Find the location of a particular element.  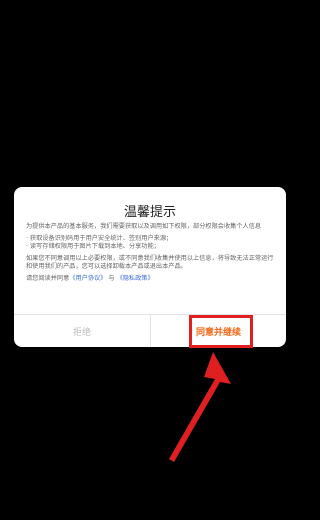

agree-joiner: 与 is located at coordinates (111, 278).